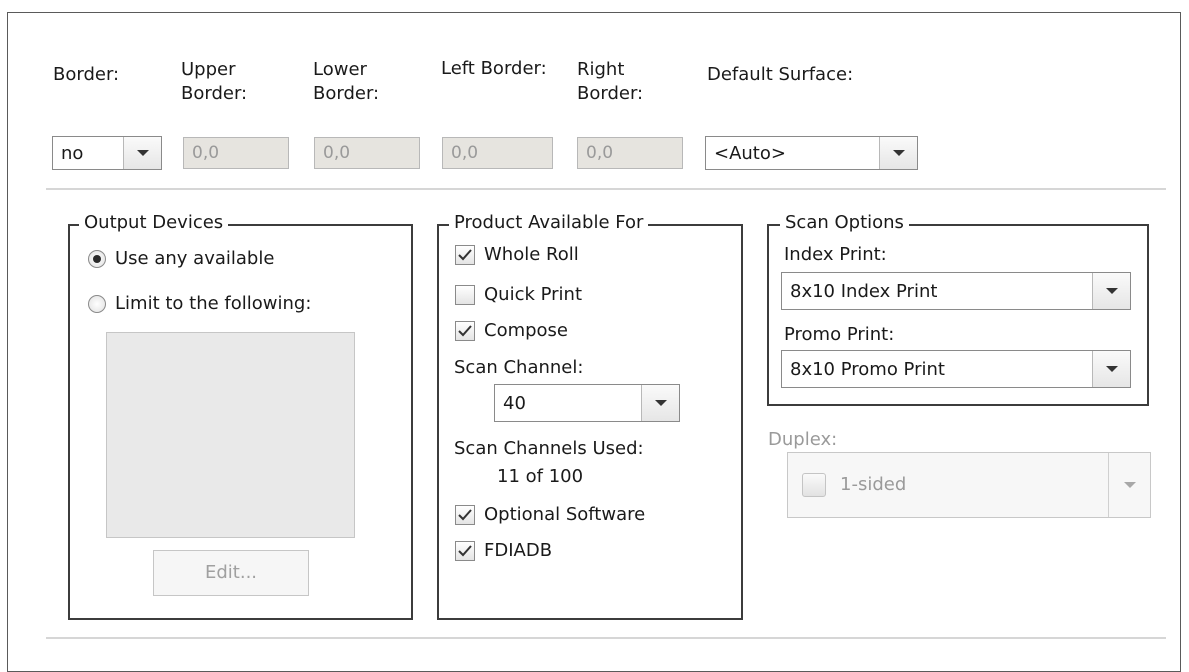 Image resolution: width=1189 pixels, height=672 pixels. I want to click on index-print-label: Index Print:, so click(835, 254).